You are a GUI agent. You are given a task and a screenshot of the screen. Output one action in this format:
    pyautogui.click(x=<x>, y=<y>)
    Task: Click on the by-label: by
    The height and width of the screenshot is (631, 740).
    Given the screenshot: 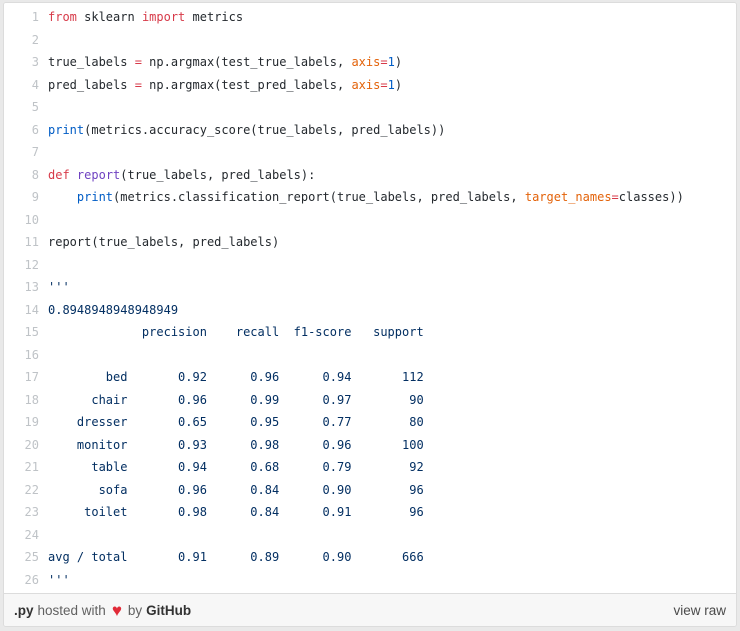 What is the action you would take?
    pyautogui.click(x=135, y=610)
    